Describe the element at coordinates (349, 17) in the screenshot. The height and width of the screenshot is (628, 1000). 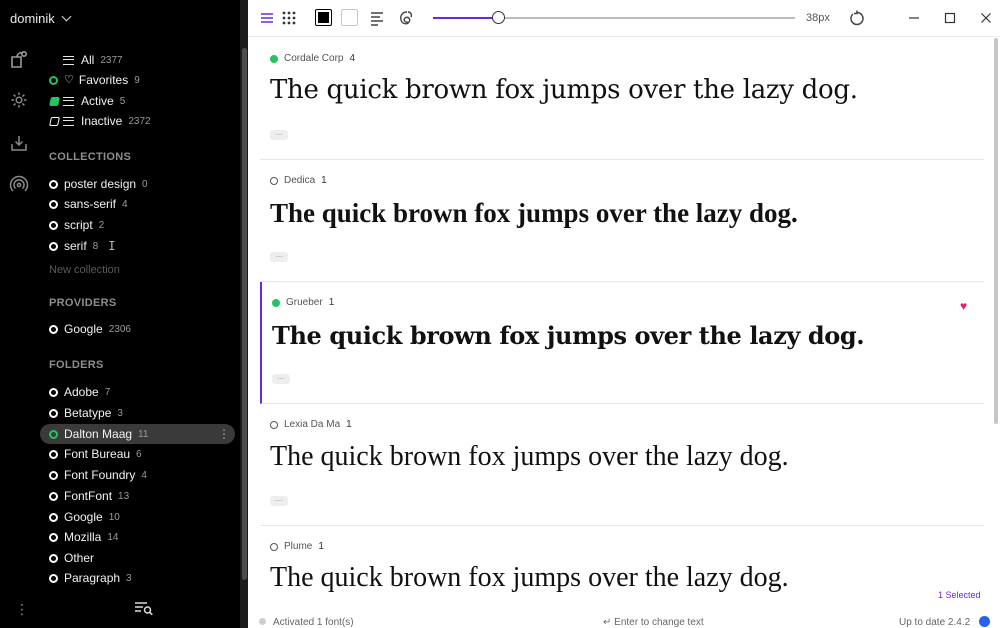
I see `light-preview-button` at that location.